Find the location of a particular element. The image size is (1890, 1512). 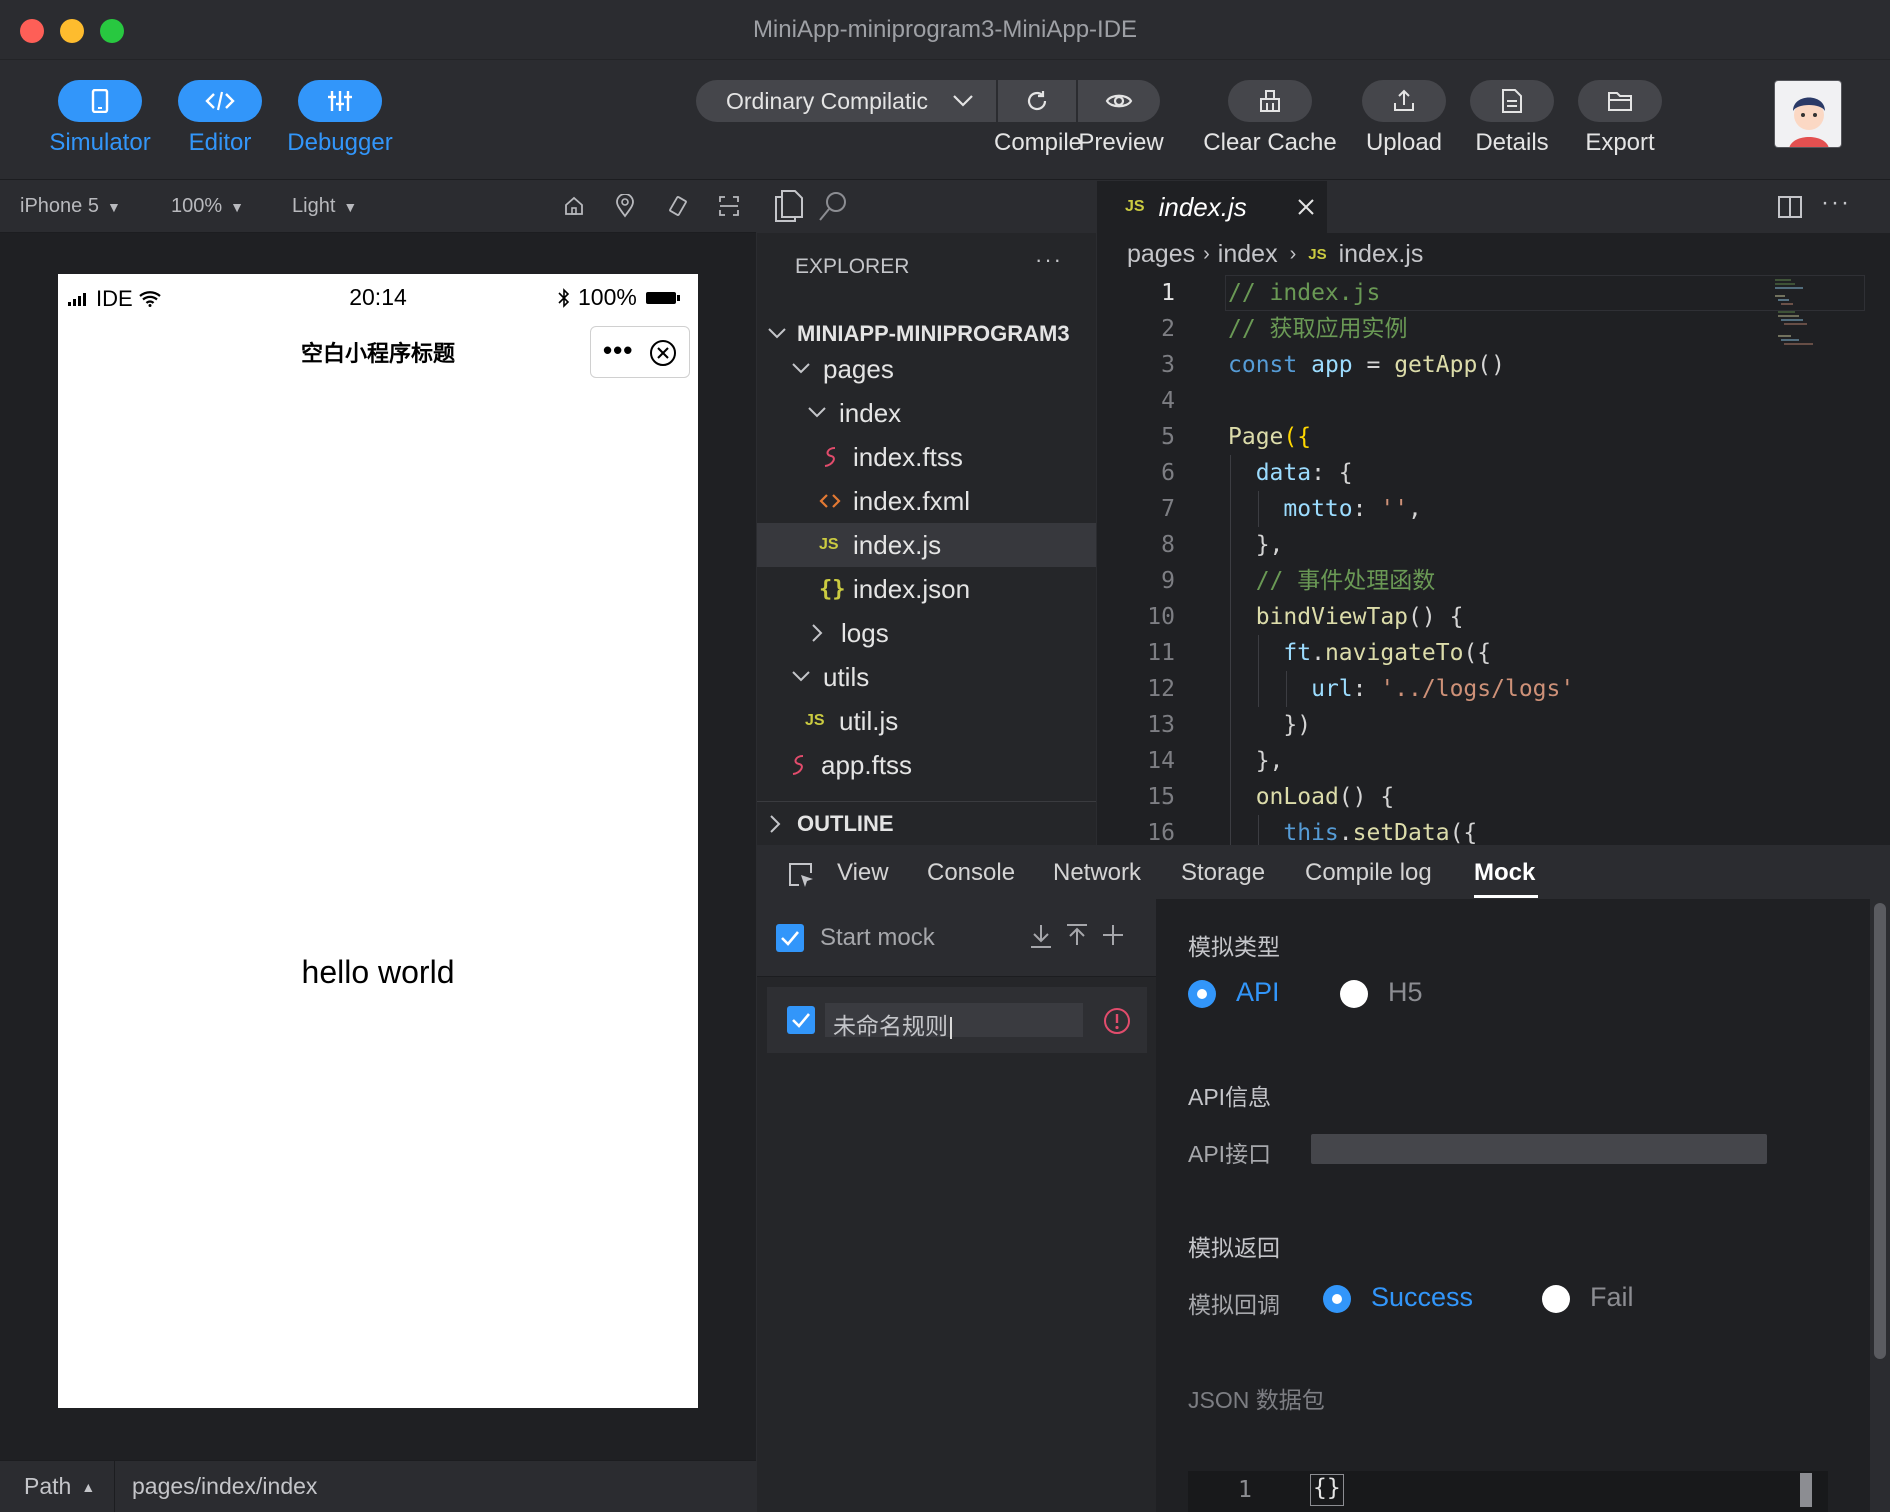

export-label: Export is located at coordinates (1620, 143).